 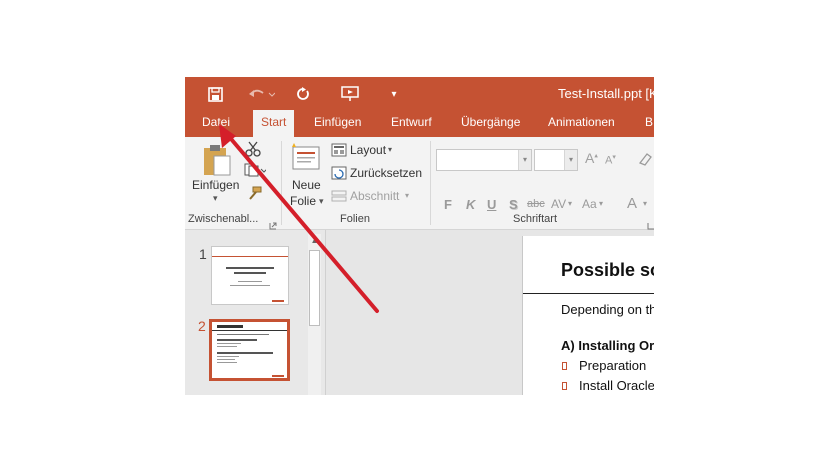 What do you see at coordinates (390, 149) in the screenshot?
I see `layout-dropdown-icon: ▾` at bounding box center [390, 149].